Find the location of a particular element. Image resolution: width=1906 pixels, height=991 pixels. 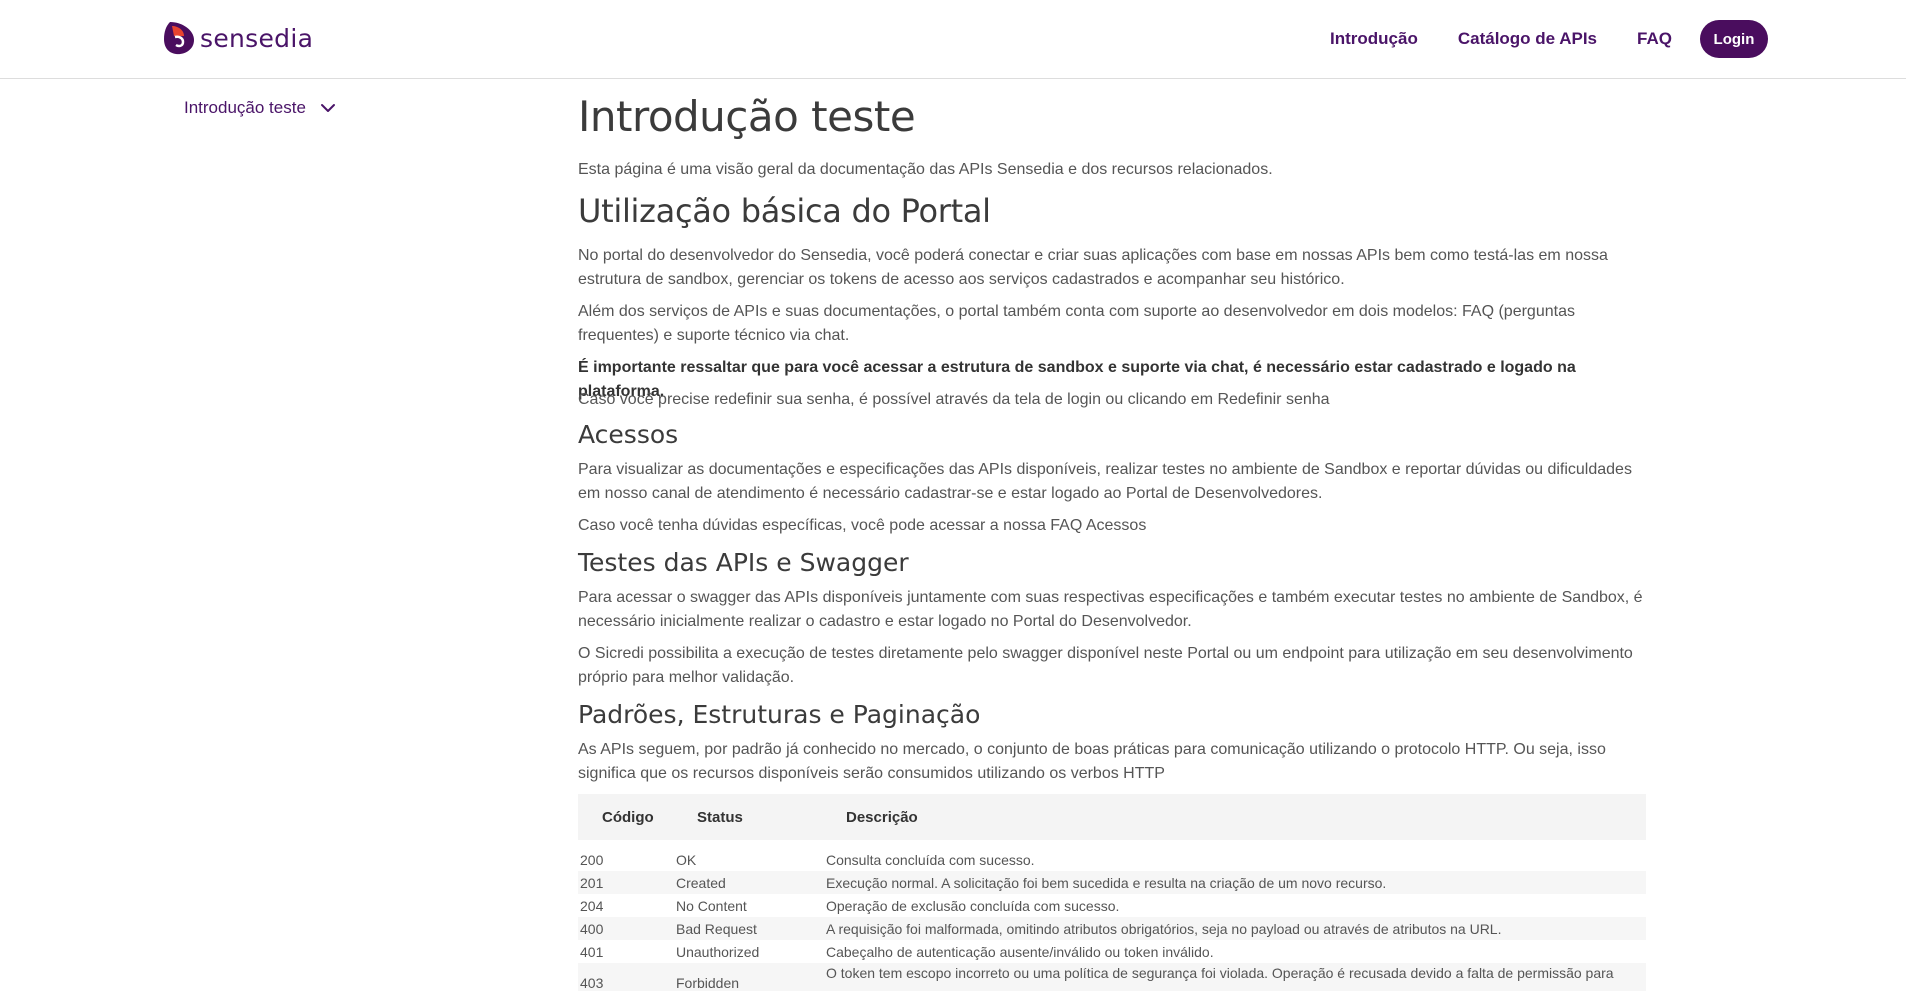

cell-code: 403 is located at coordinates (592, 983).